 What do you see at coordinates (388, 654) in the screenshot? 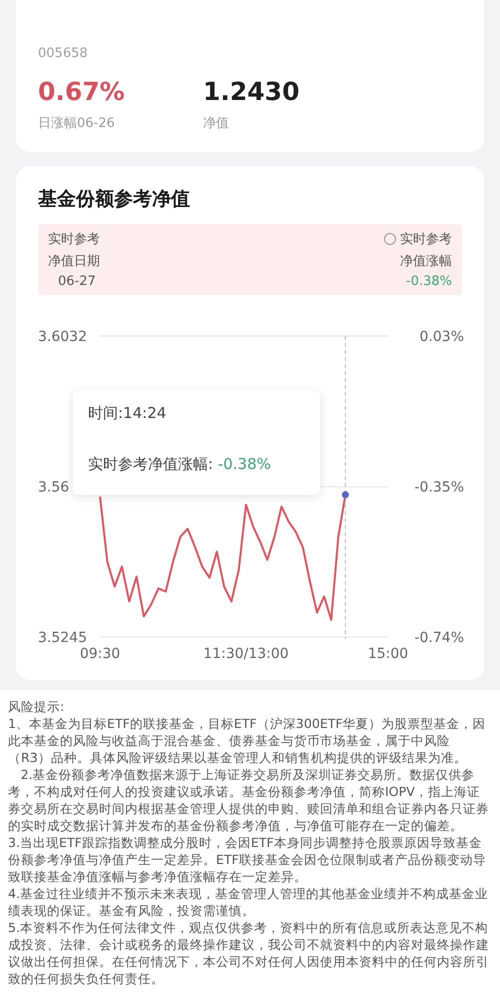
I see `axis-label: 15:00` at bounding box center [388, 654].